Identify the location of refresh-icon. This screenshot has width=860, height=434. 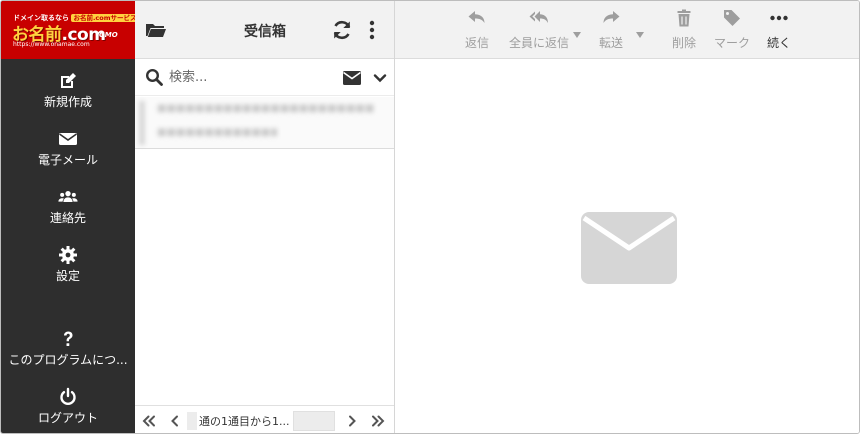
(342, 30).